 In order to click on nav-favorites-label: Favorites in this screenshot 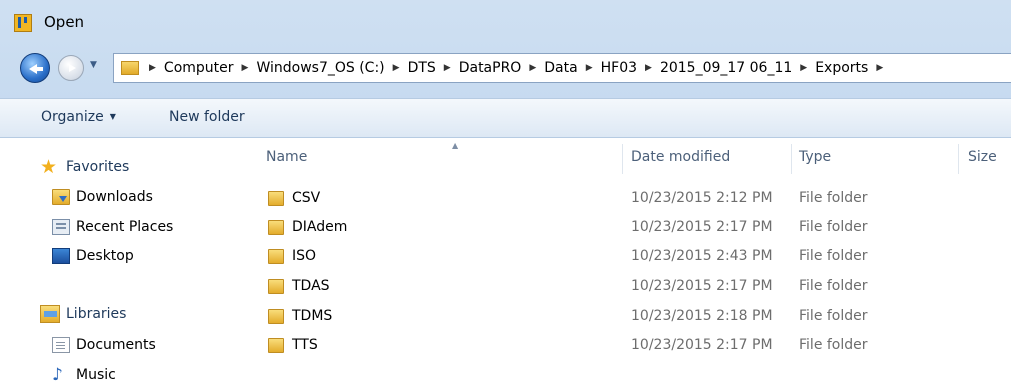, I will do `click(98, 167)`.